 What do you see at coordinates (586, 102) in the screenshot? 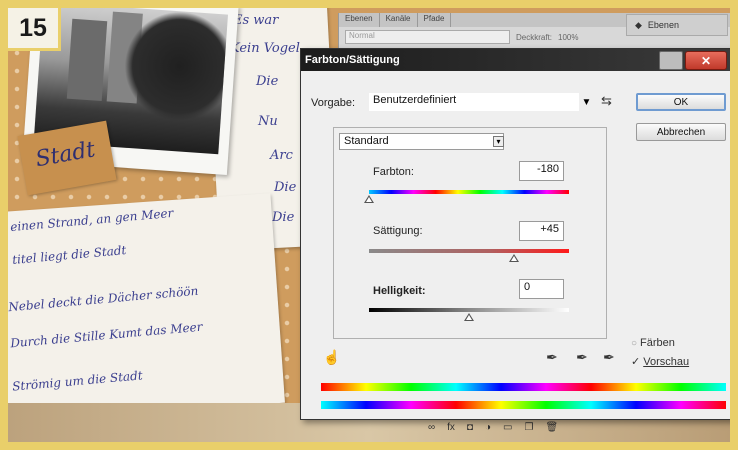
I see `preset-dropdown-arrow: ▼` at bounding box center [586, 102].